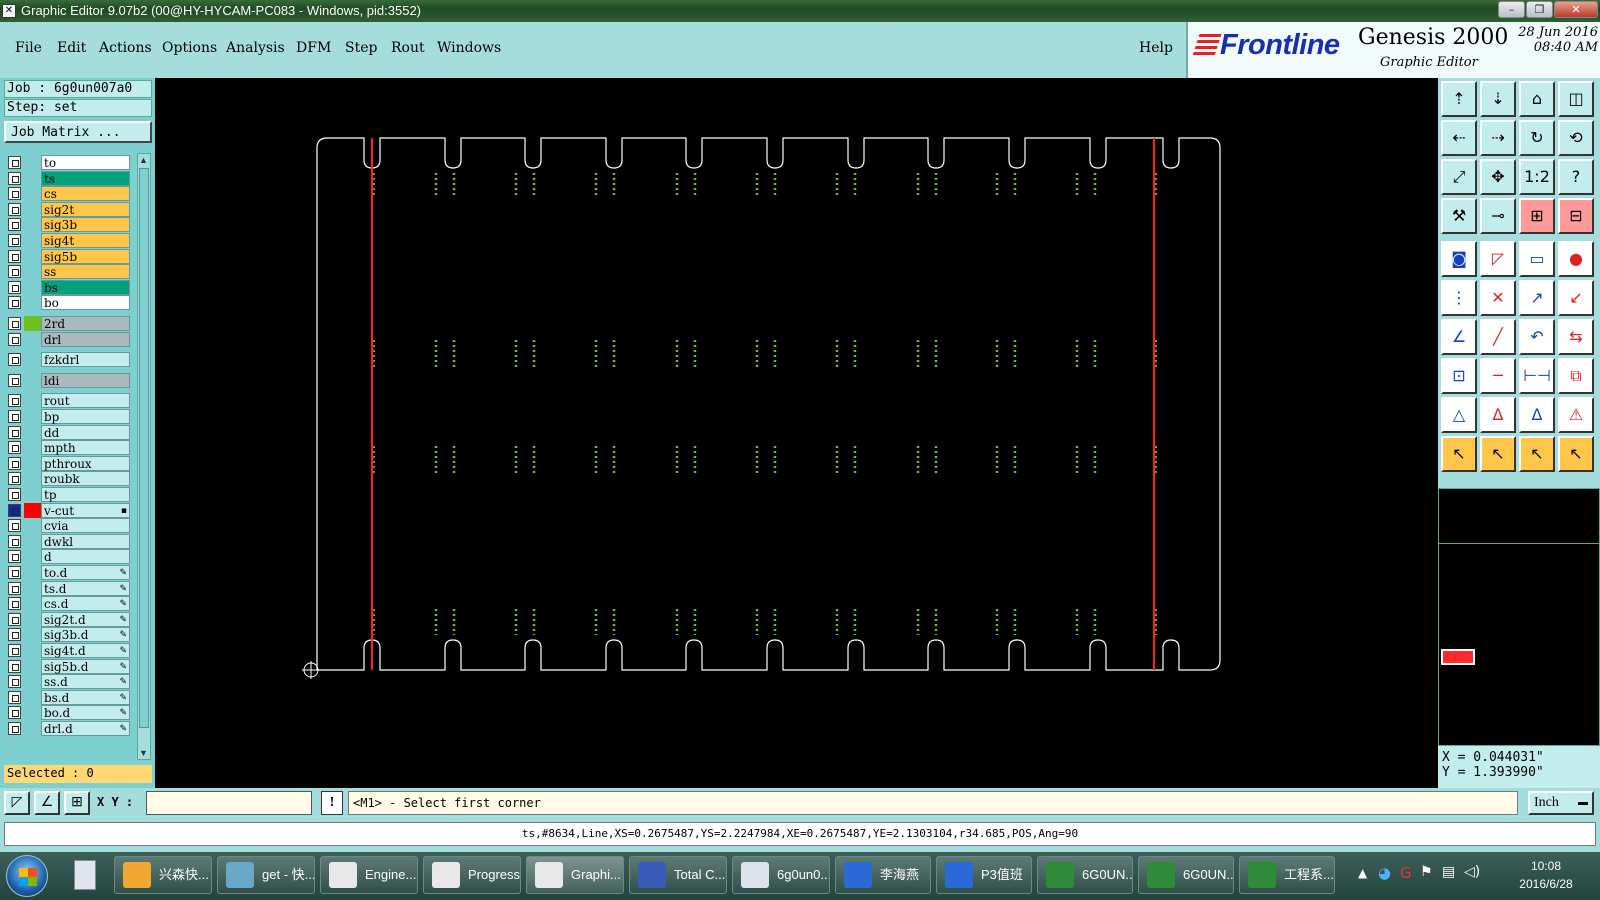 The height and width of the screenshot is (900, 1600). What do you see at coordinates (1459, 259) in the screenshot?
I see `select-pad-icon: ◙` at bounding box center [1459, 259].